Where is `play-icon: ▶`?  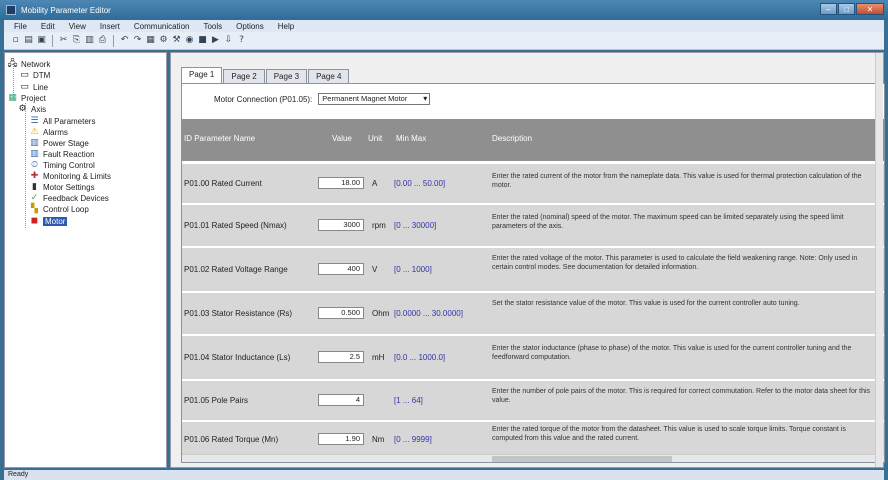
play-icon: ▶ is located at coordinates (215, 40).